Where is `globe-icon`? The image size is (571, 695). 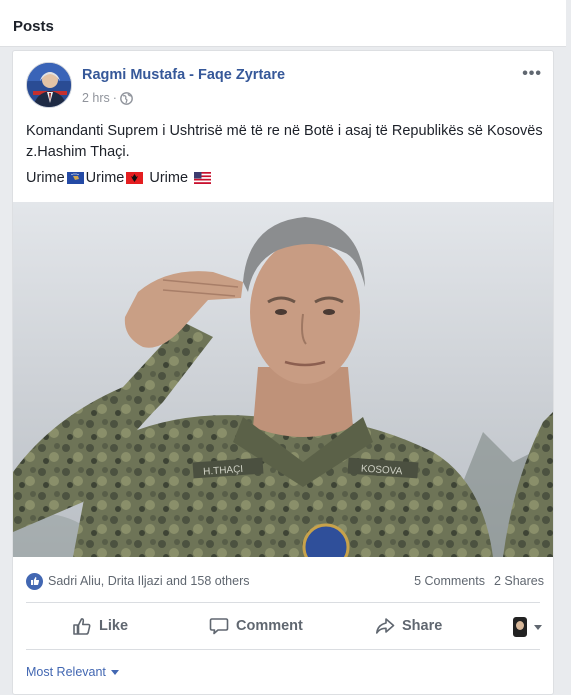
globe-icon is located at coordinates (126, 98).